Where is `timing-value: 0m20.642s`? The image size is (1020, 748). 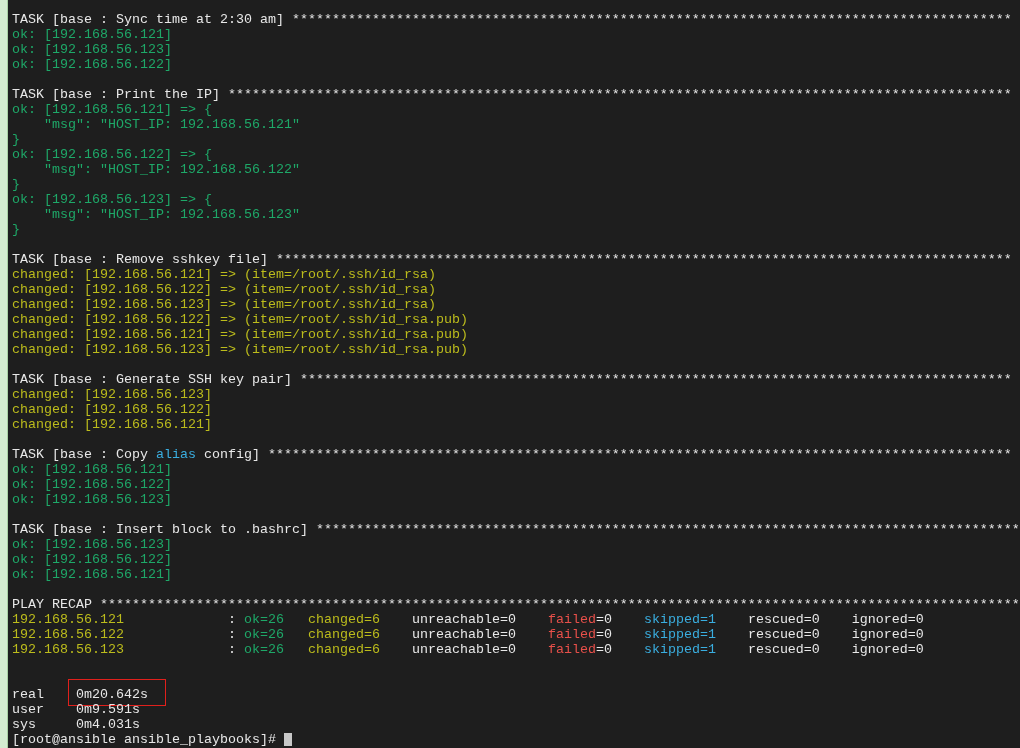 timing-value: 0m20.642s is located at coordinates (112, 694).